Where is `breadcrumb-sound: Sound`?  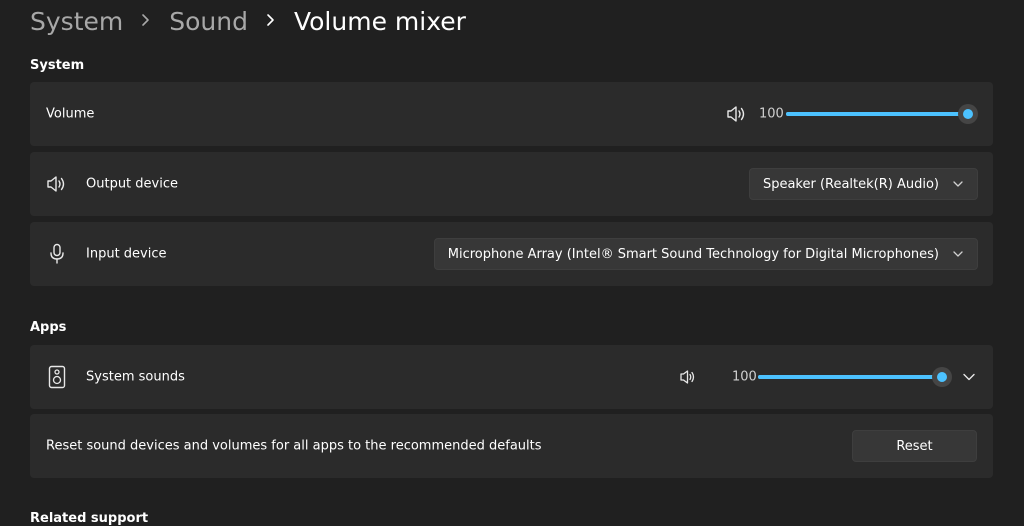
breadcrumb-sound: Sound is located at coordinates (208, 21).